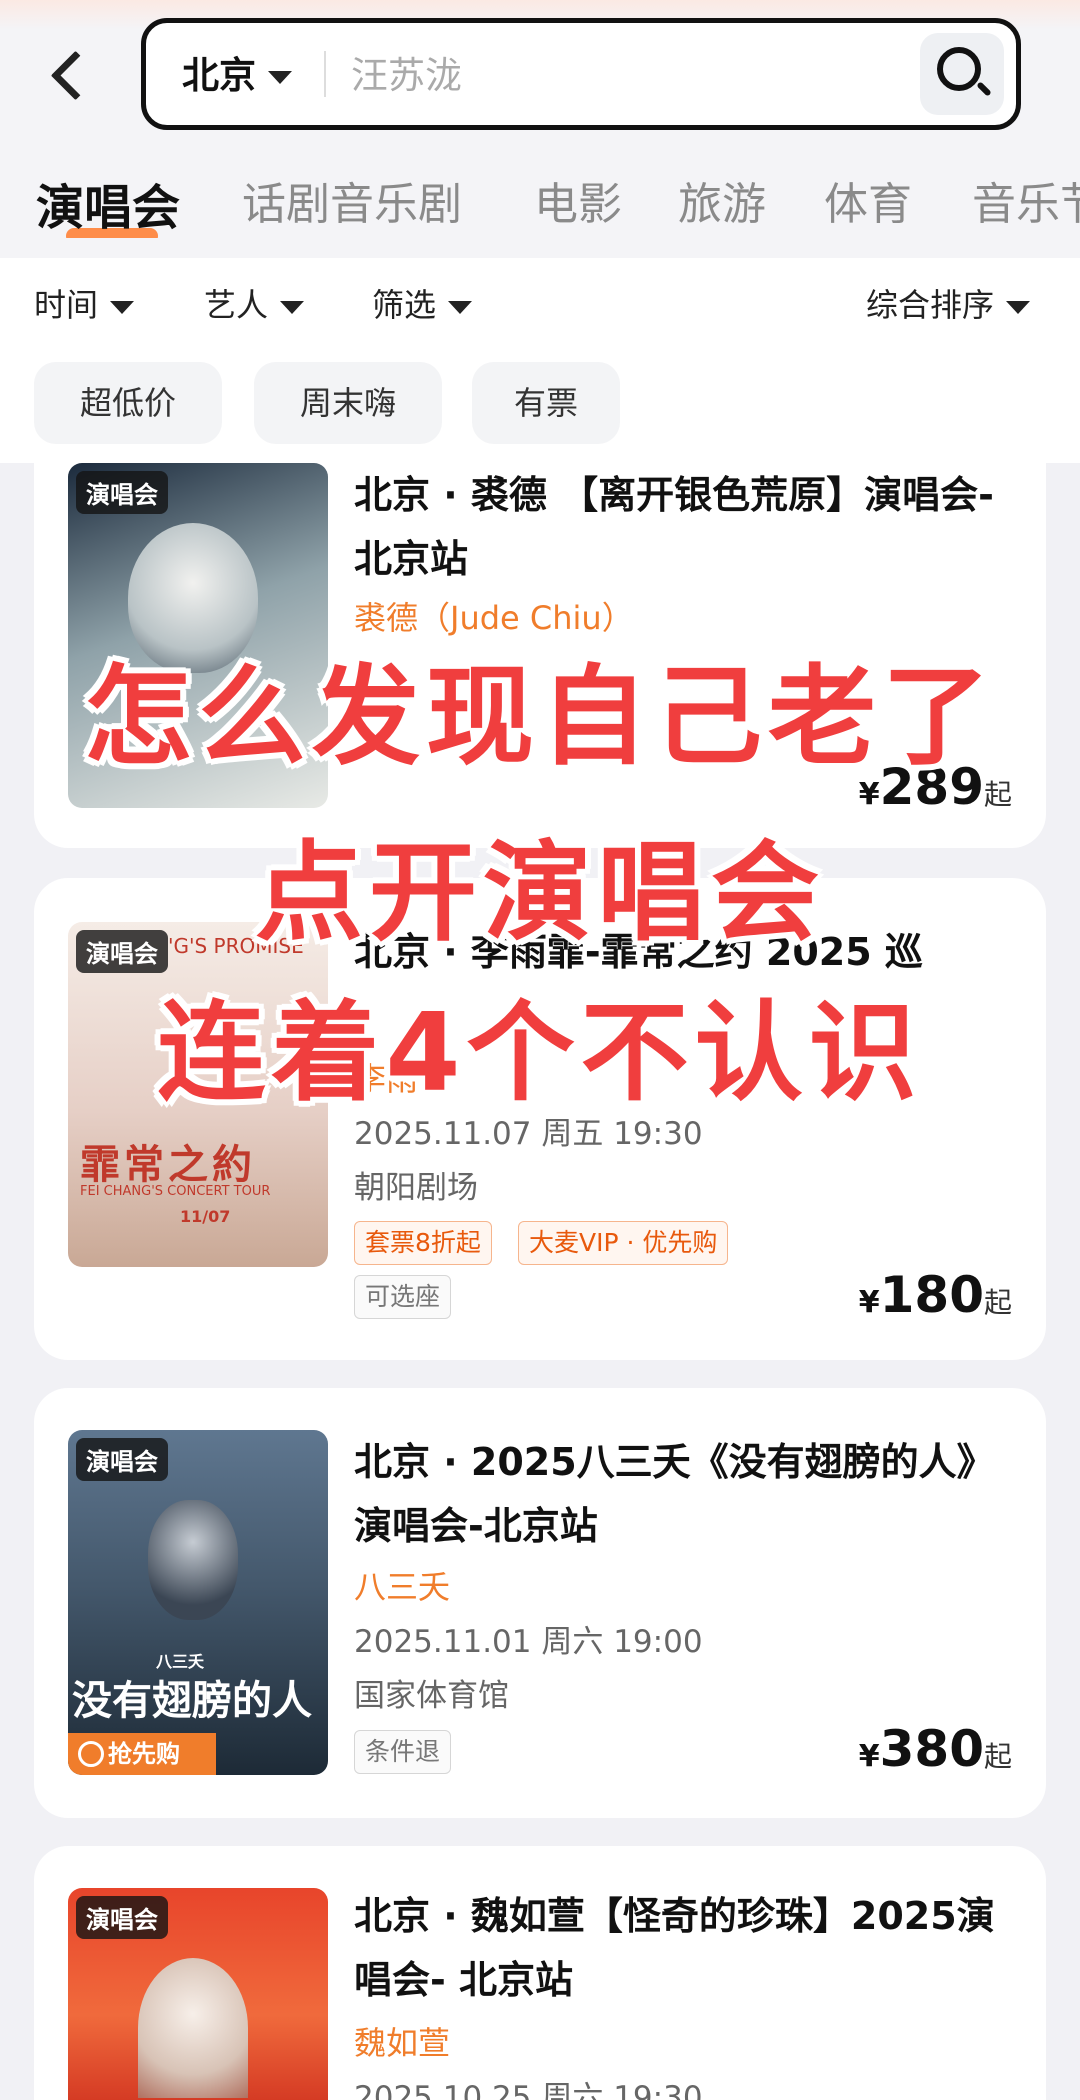  I want to click on chip-weekend: 周末嗨, so click(348, 403).